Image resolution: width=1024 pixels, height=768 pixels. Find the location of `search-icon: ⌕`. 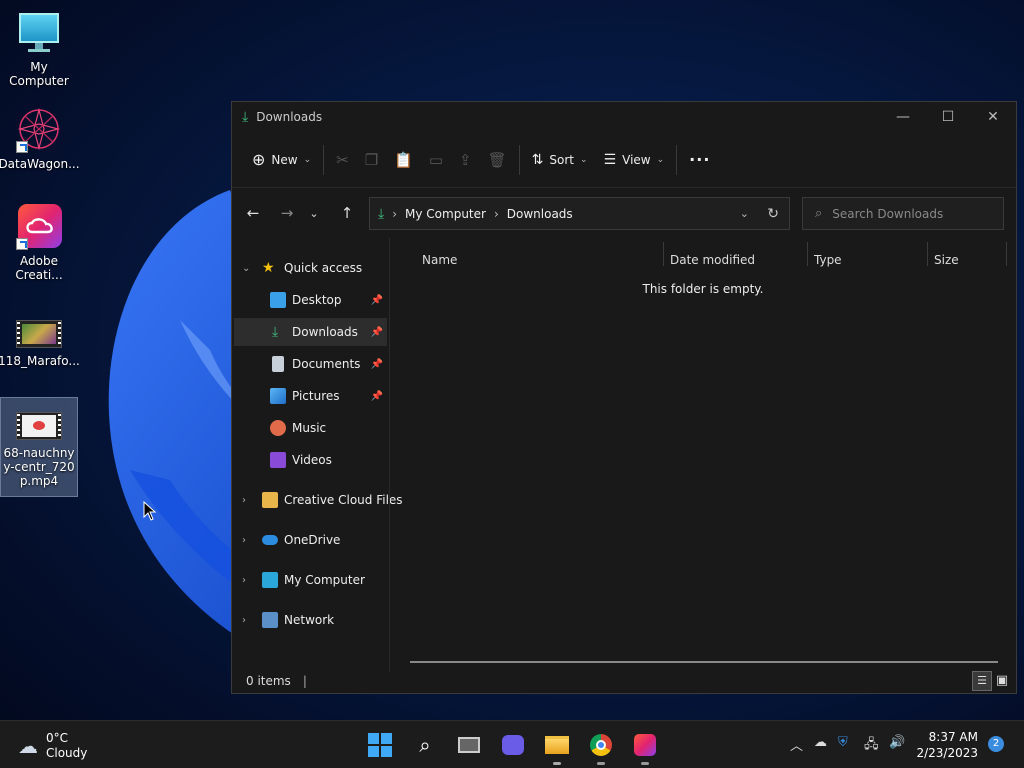

search-icon: ⌕ is located at coordinates (425, 745).